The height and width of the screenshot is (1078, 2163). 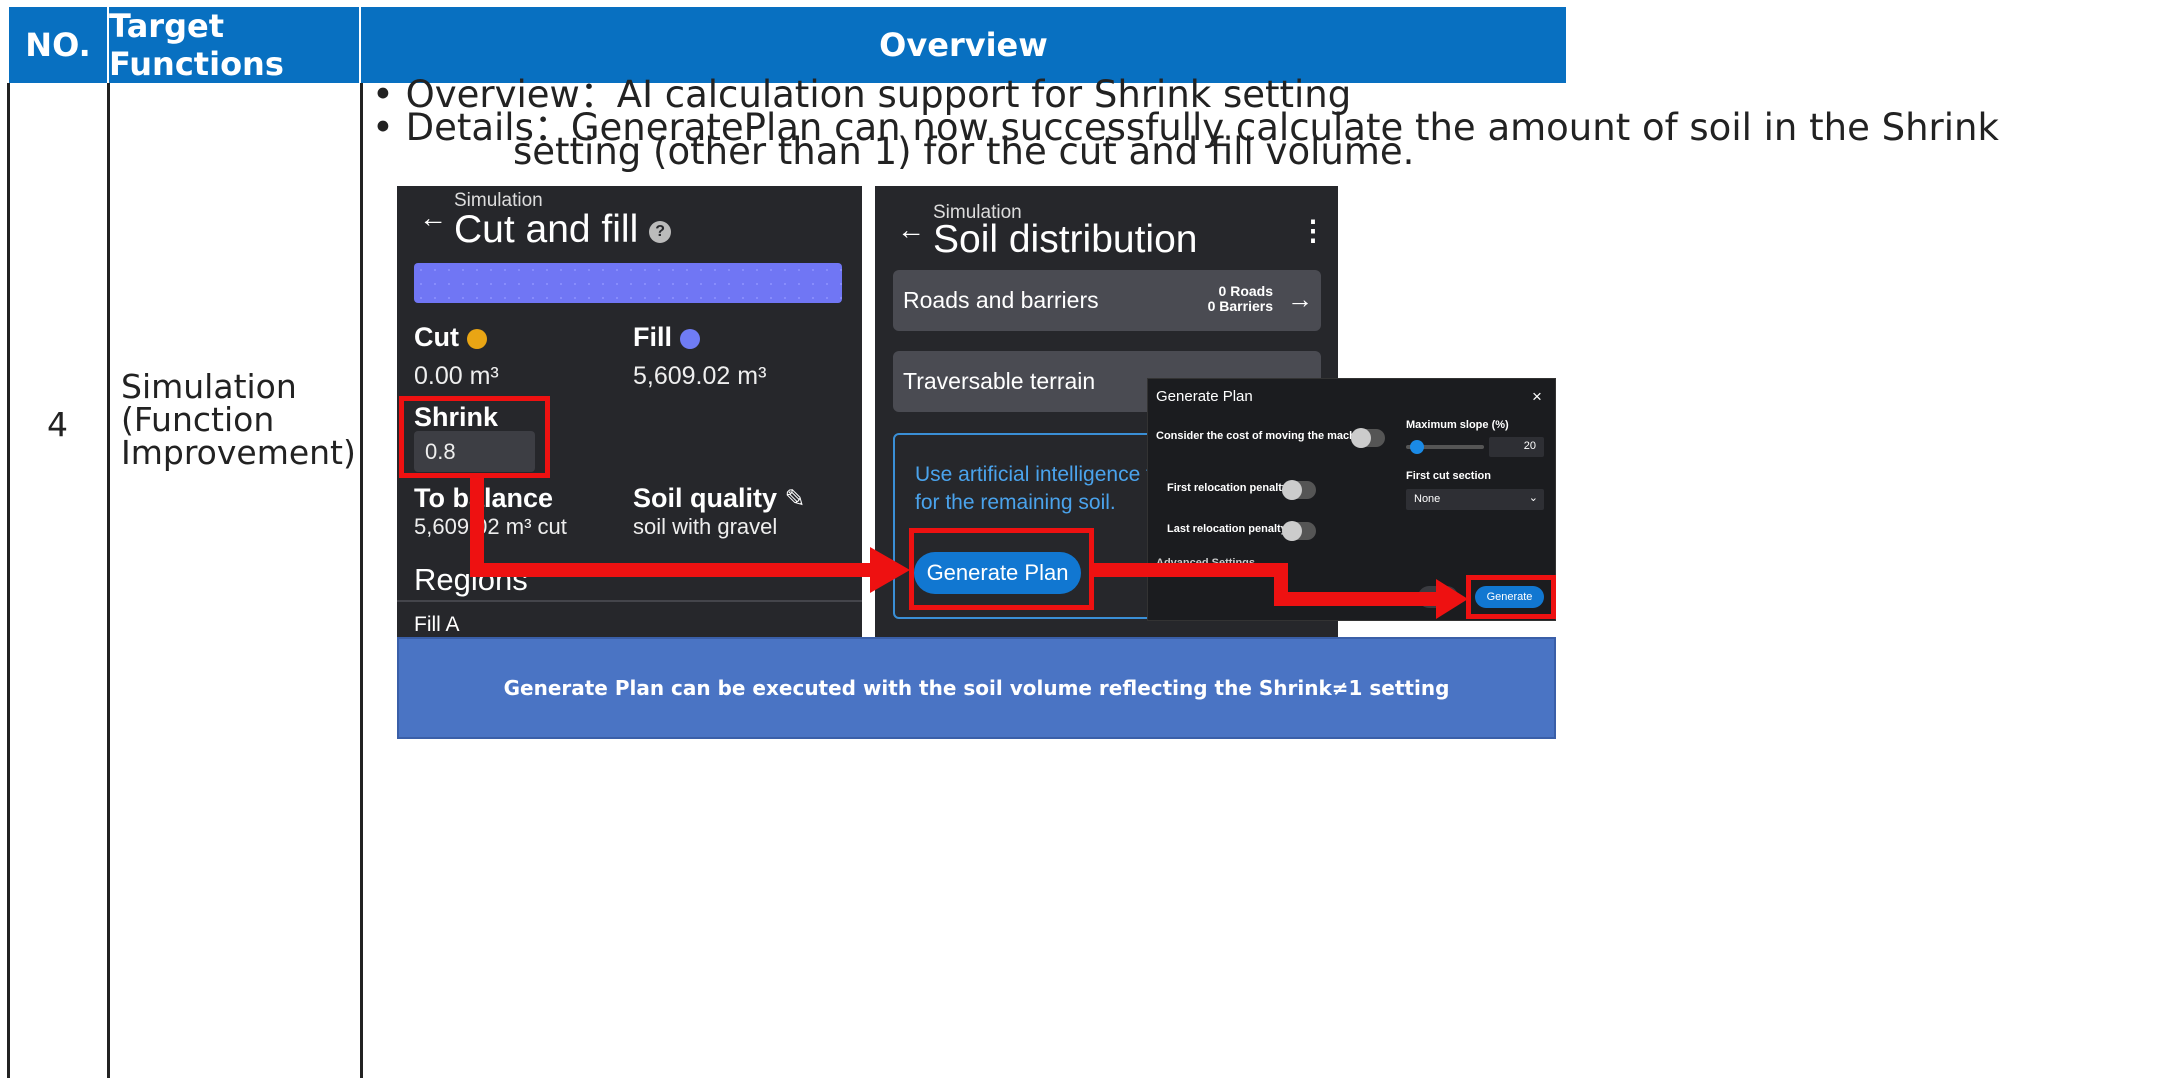 What do you see at coordinates (477, 526) in the screenshot?
I see `arrow-1-vertical` at bounding box center [477, 526].